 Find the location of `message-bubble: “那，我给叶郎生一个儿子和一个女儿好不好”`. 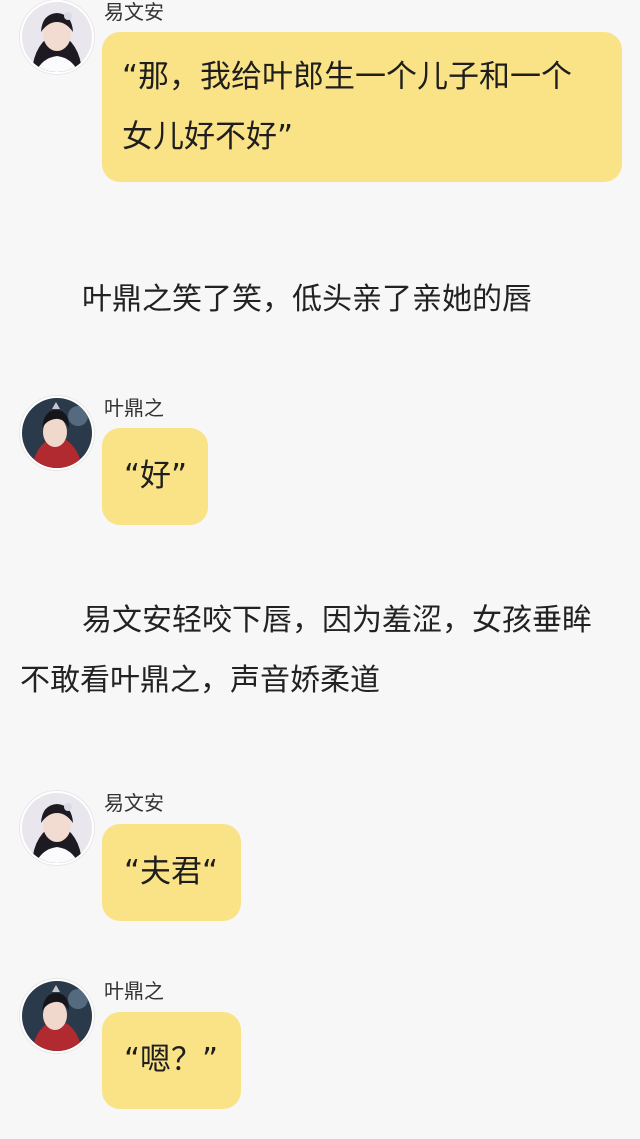

message-bubble: “那，我给叶郎生一个儿子和一个女儿好不好” is located at coordinates (362, 107).